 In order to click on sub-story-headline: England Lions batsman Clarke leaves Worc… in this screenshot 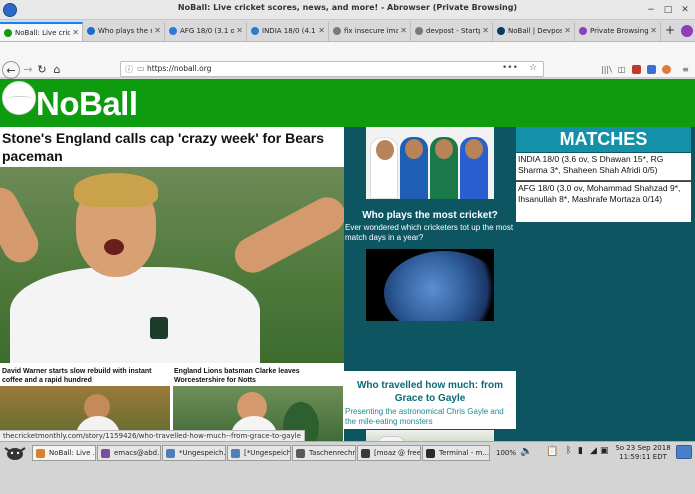, I will do `click(257, 376)`.